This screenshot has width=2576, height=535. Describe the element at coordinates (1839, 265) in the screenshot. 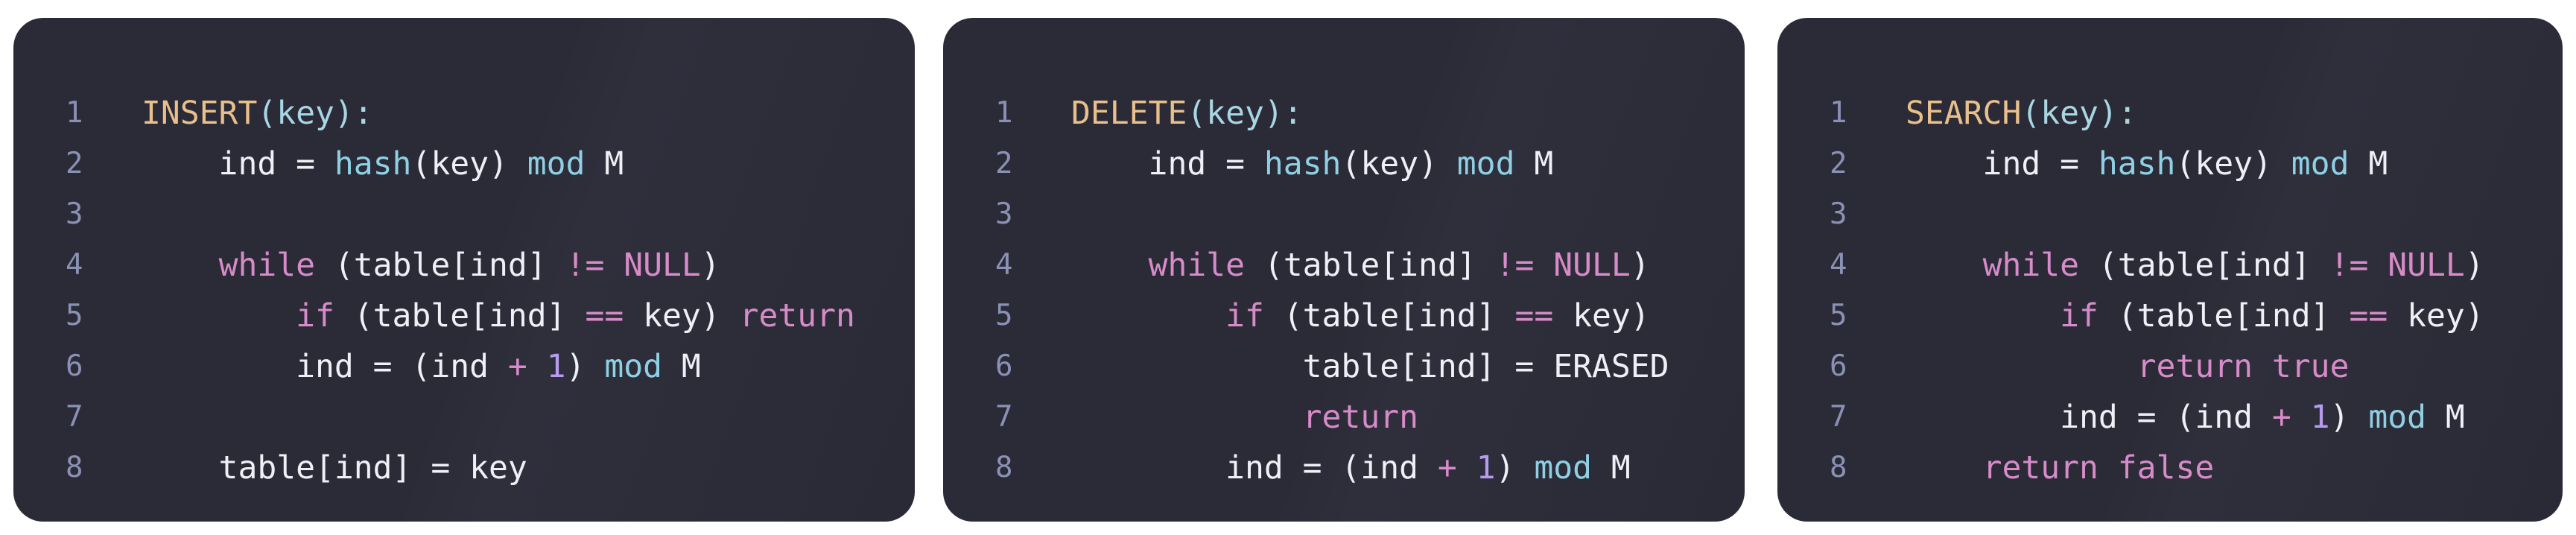

I see `line-number: 4` at that location.